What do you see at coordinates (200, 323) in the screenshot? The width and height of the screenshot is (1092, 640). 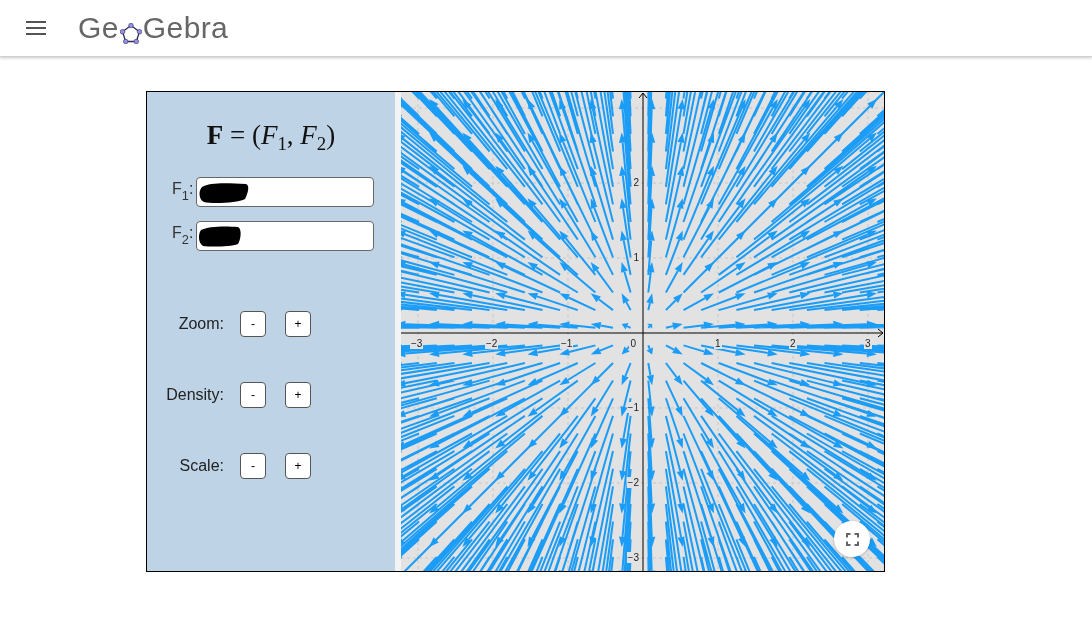 I see `control-label: Zoom:` at bounding box center [200, 323].